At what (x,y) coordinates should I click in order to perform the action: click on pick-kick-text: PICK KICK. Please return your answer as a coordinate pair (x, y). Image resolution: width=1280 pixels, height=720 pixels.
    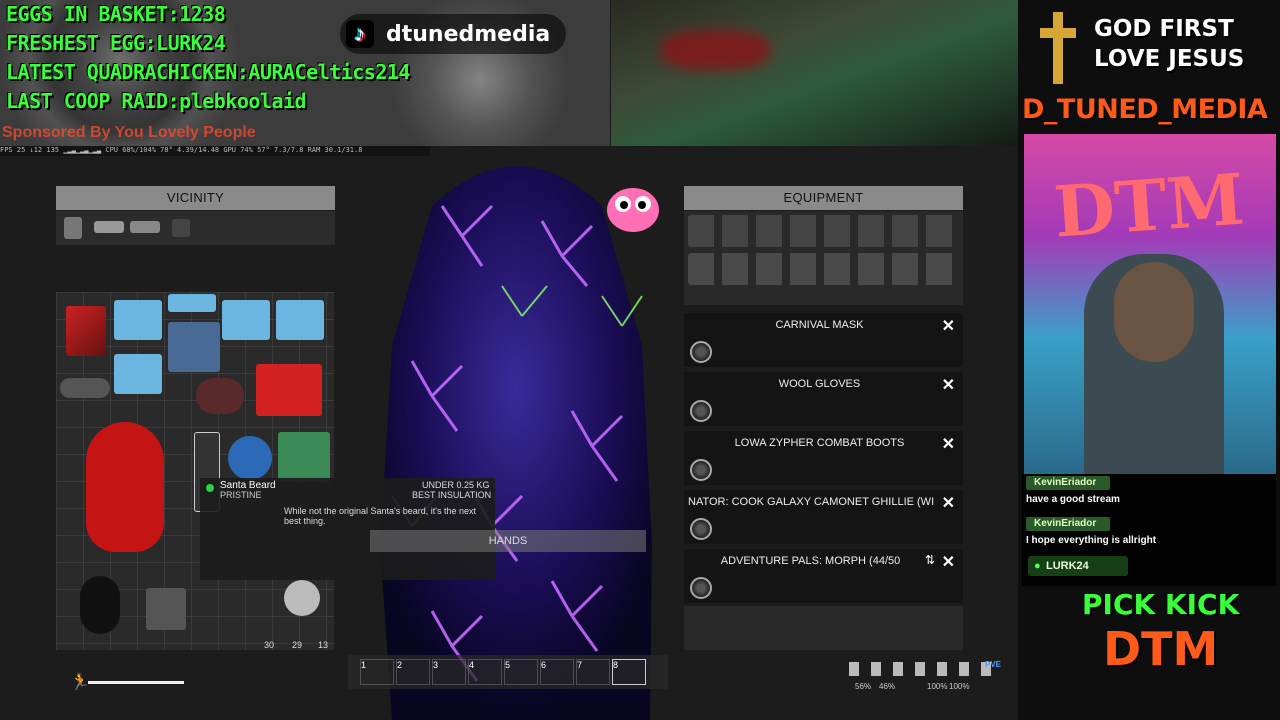
    Looking at the image, I should click on (1161, 604).